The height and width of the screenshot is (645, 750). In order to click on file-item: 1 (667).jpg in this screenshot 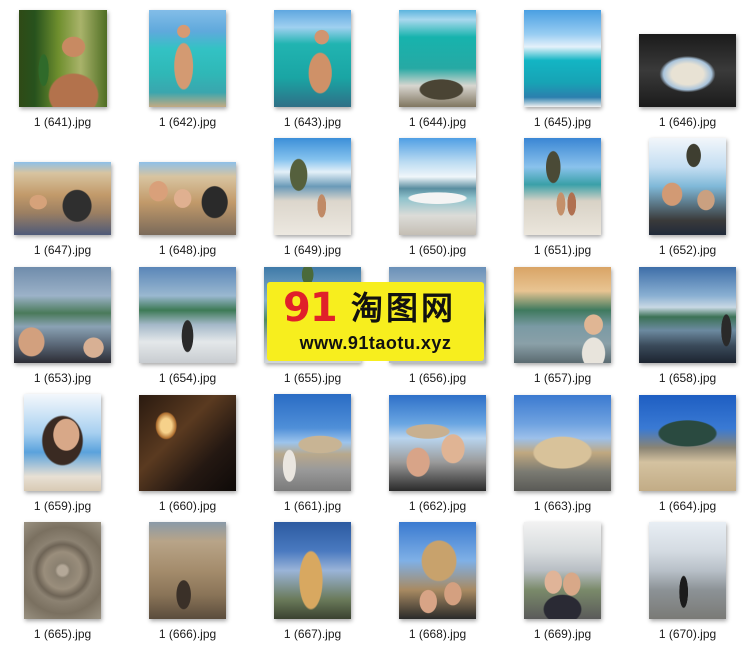, I will do `click(312, 577)`.